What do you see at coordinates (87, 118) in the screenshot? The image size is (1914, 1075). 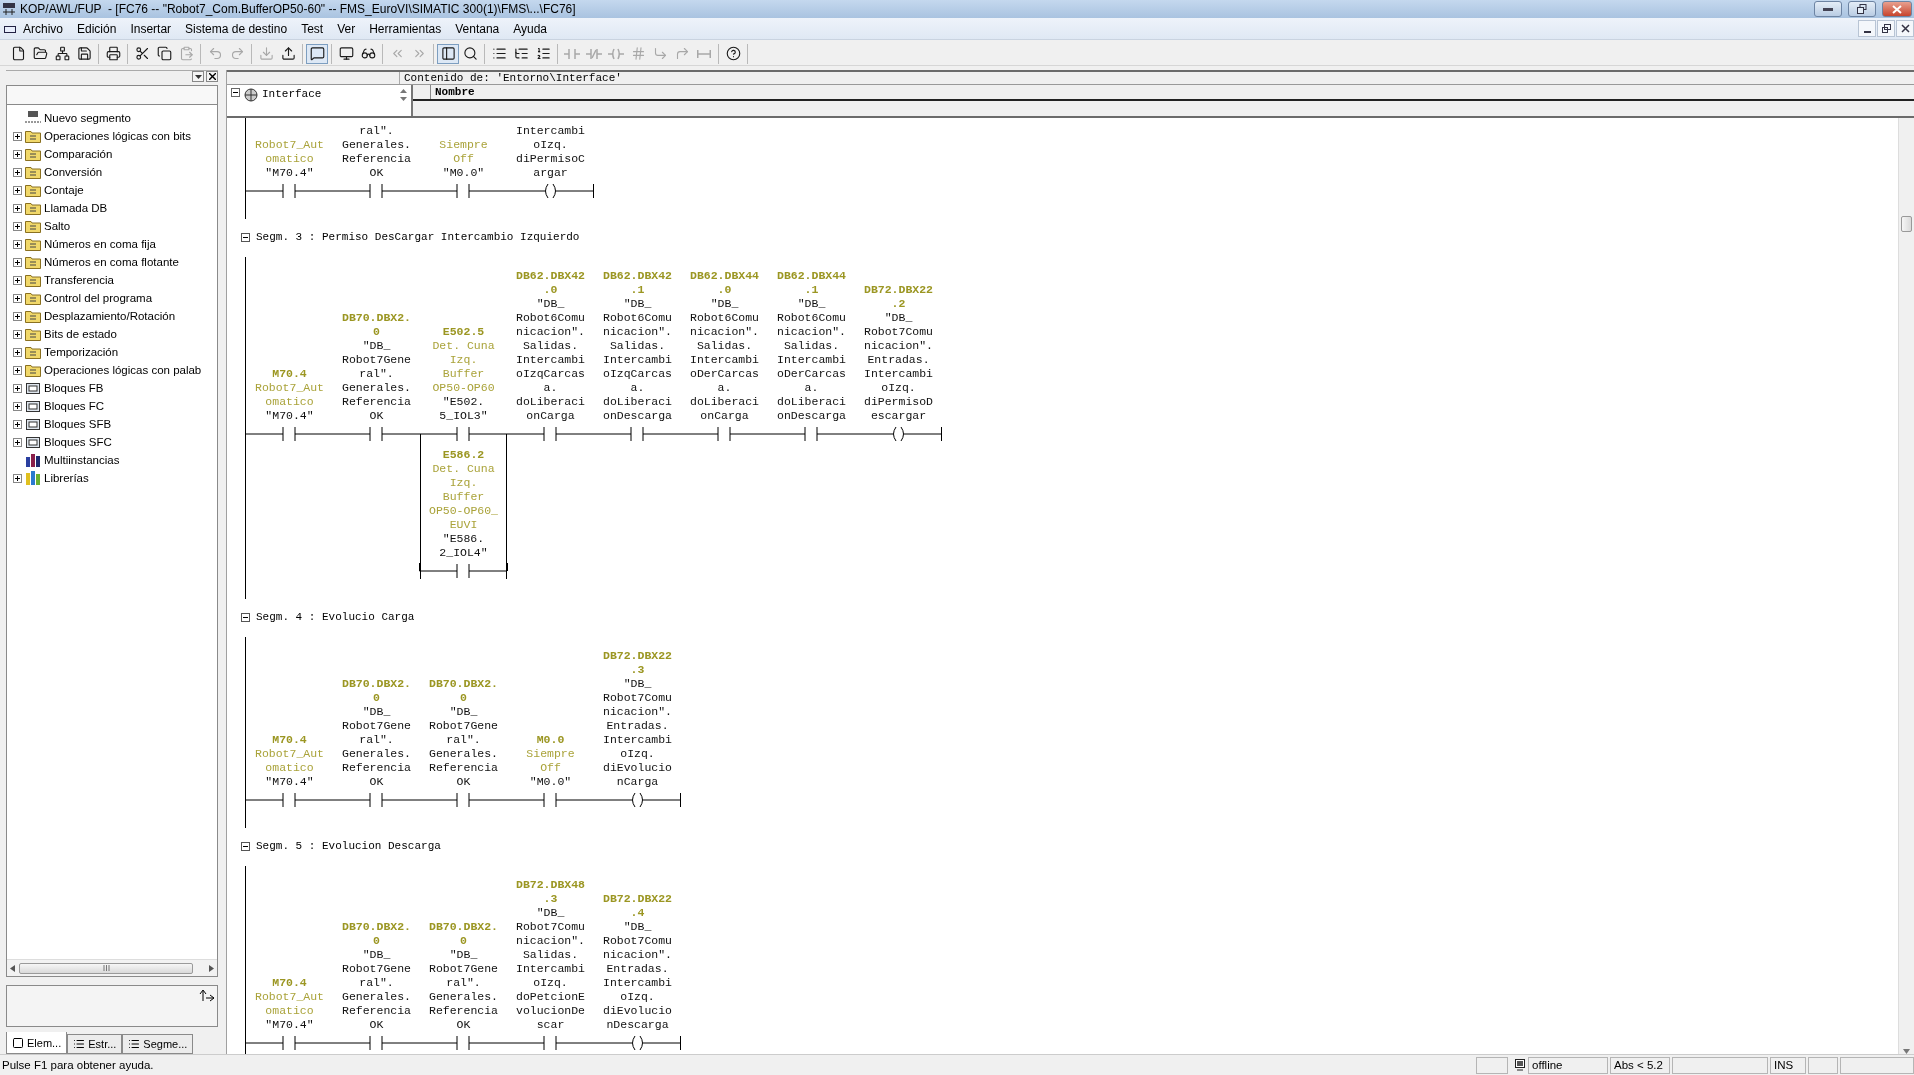 I see `tree-item: Nuevo segmento` at bounding box center [87, 118].